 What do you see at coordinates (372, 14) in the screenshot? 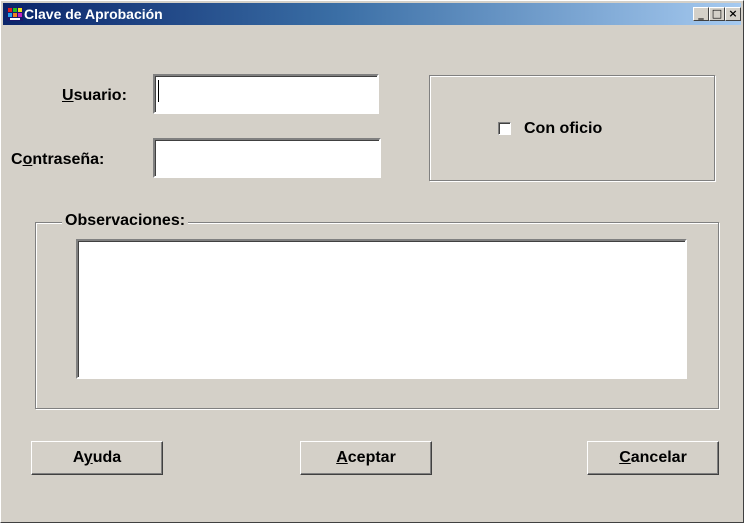
I see `title-bar: Clave de Aprobación _ □ ×` at bounding box center [372, 14].